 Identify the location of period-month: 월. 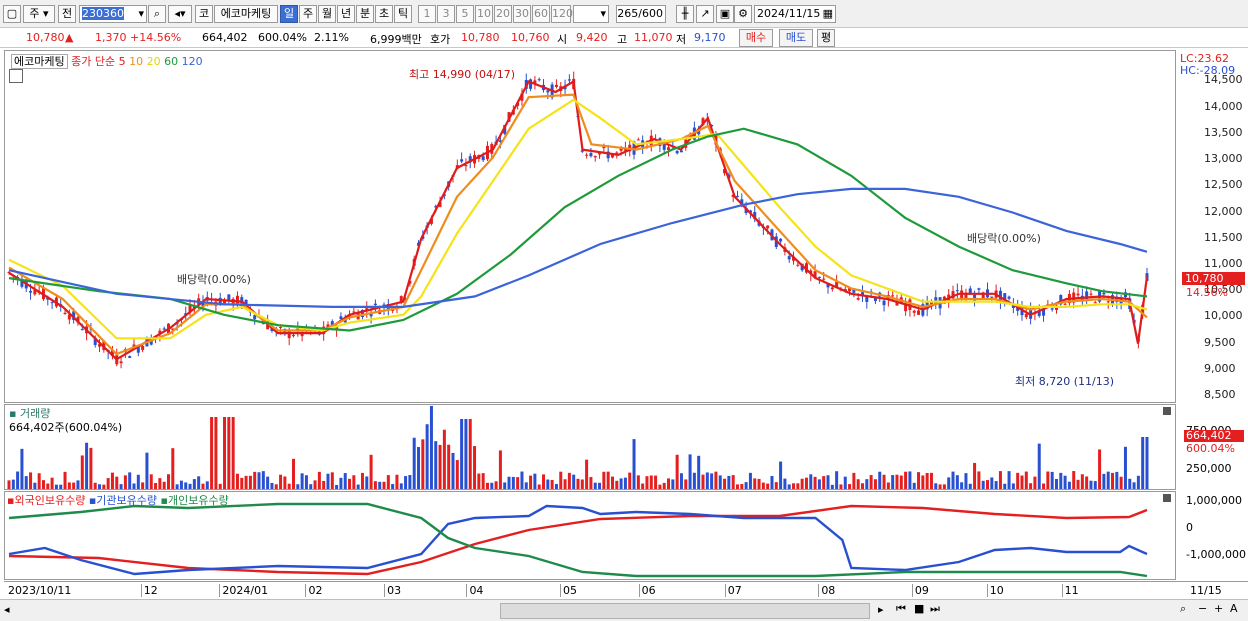
(327, 14).